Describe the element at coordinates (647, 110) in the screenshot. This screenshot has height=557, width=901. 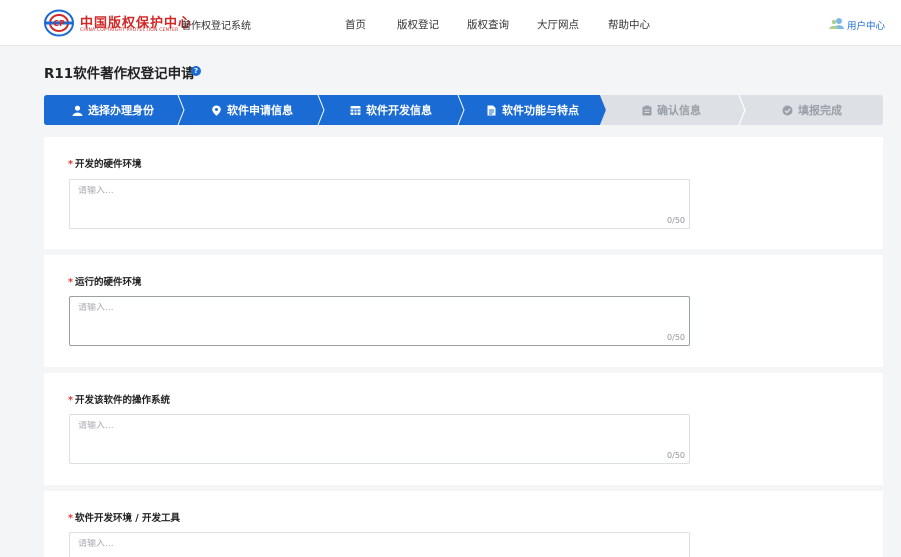
I see `clipboard-icon` at that location.